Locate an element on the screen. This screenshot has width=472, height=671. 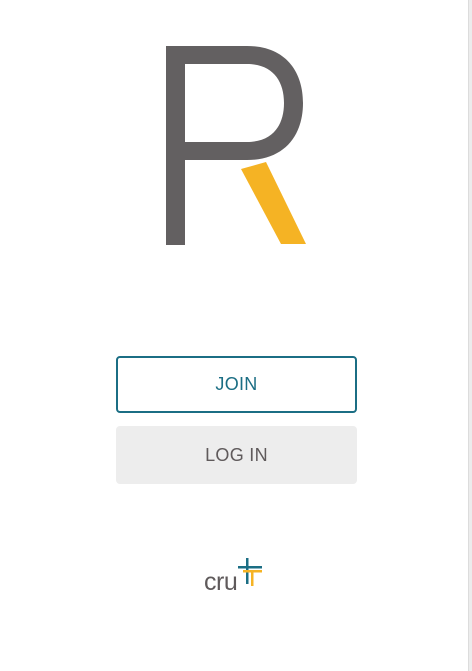
join-button: JOIN is located at coordinates (236, 384).